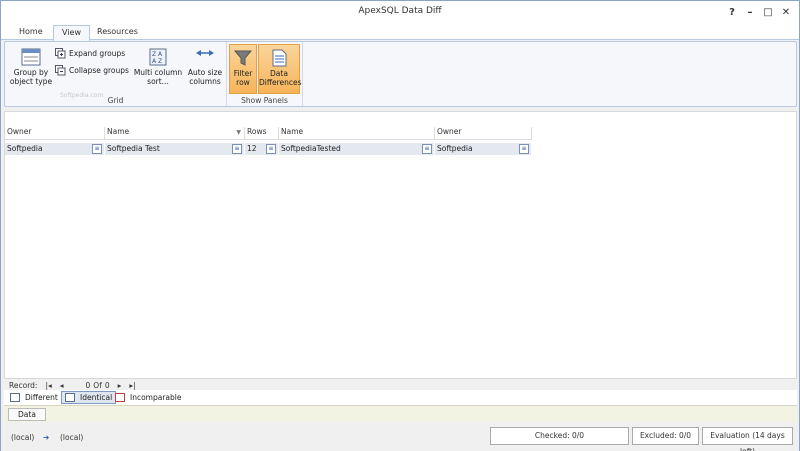 Image resolution: width=800 pixels, height=451 pixels. What do you see at coordinates (72, 437) in the screenshot?
I see `target-server: (local)` at bounding box center [72, 437].